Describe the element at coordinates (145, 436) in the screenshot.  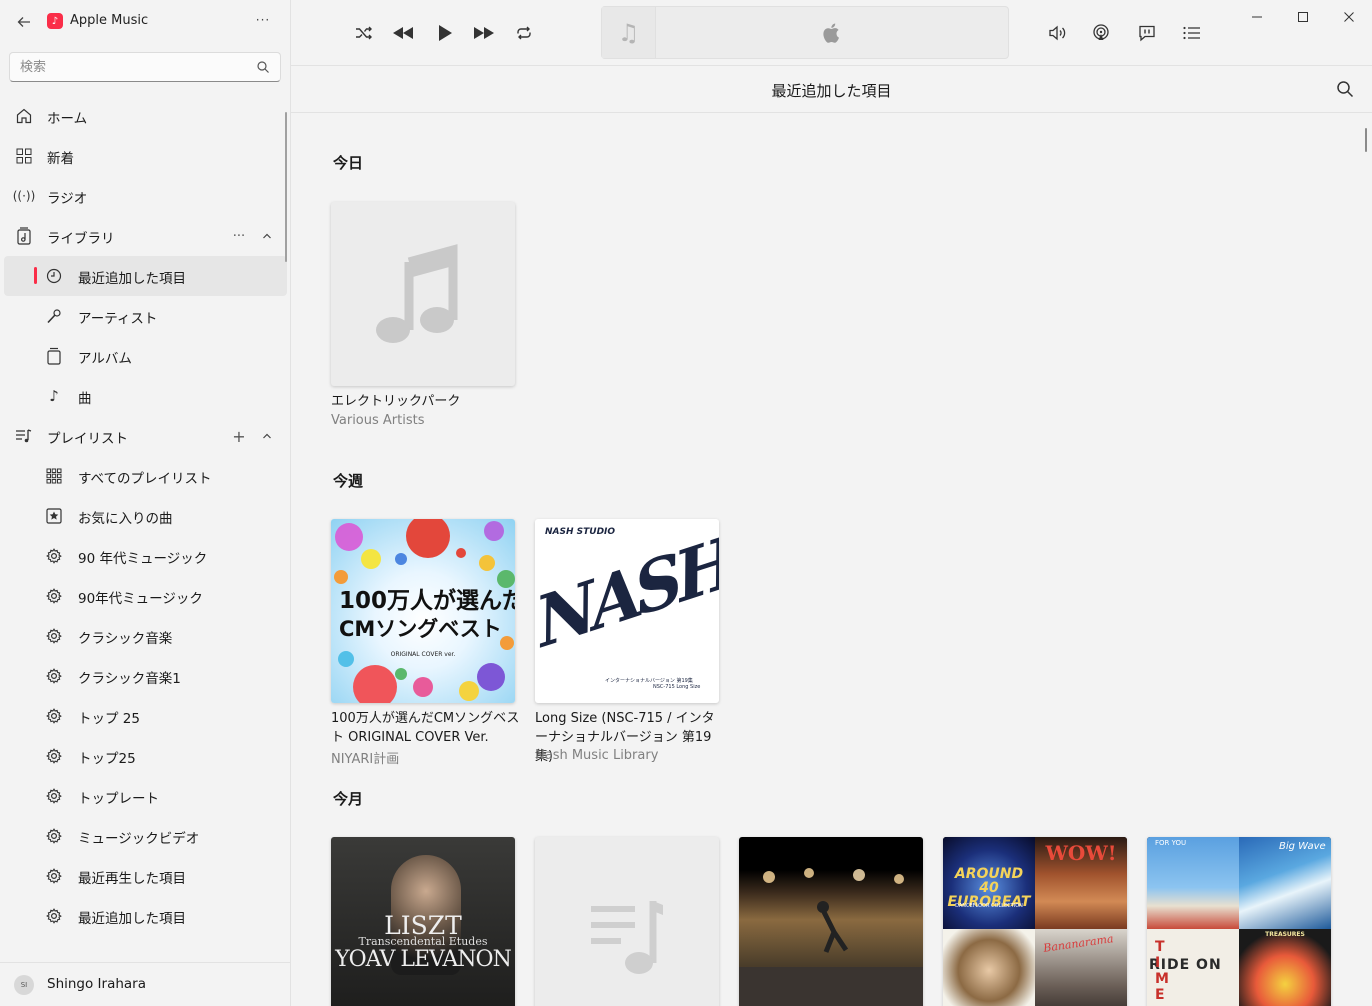
I see `sidebar-item-playlists: プレイリスト +` at that location.